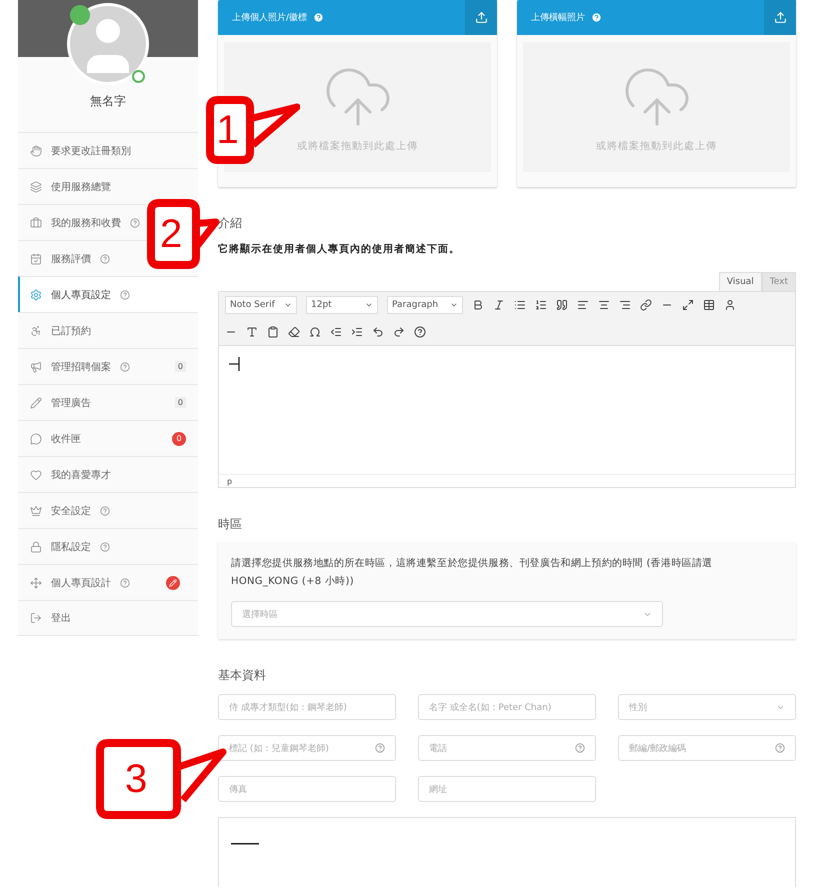 This screenshot has width=816, height=890. Describe the element at coordinates (108, 101) in the screenshot. I see `profile-name: 無名字` at that location.